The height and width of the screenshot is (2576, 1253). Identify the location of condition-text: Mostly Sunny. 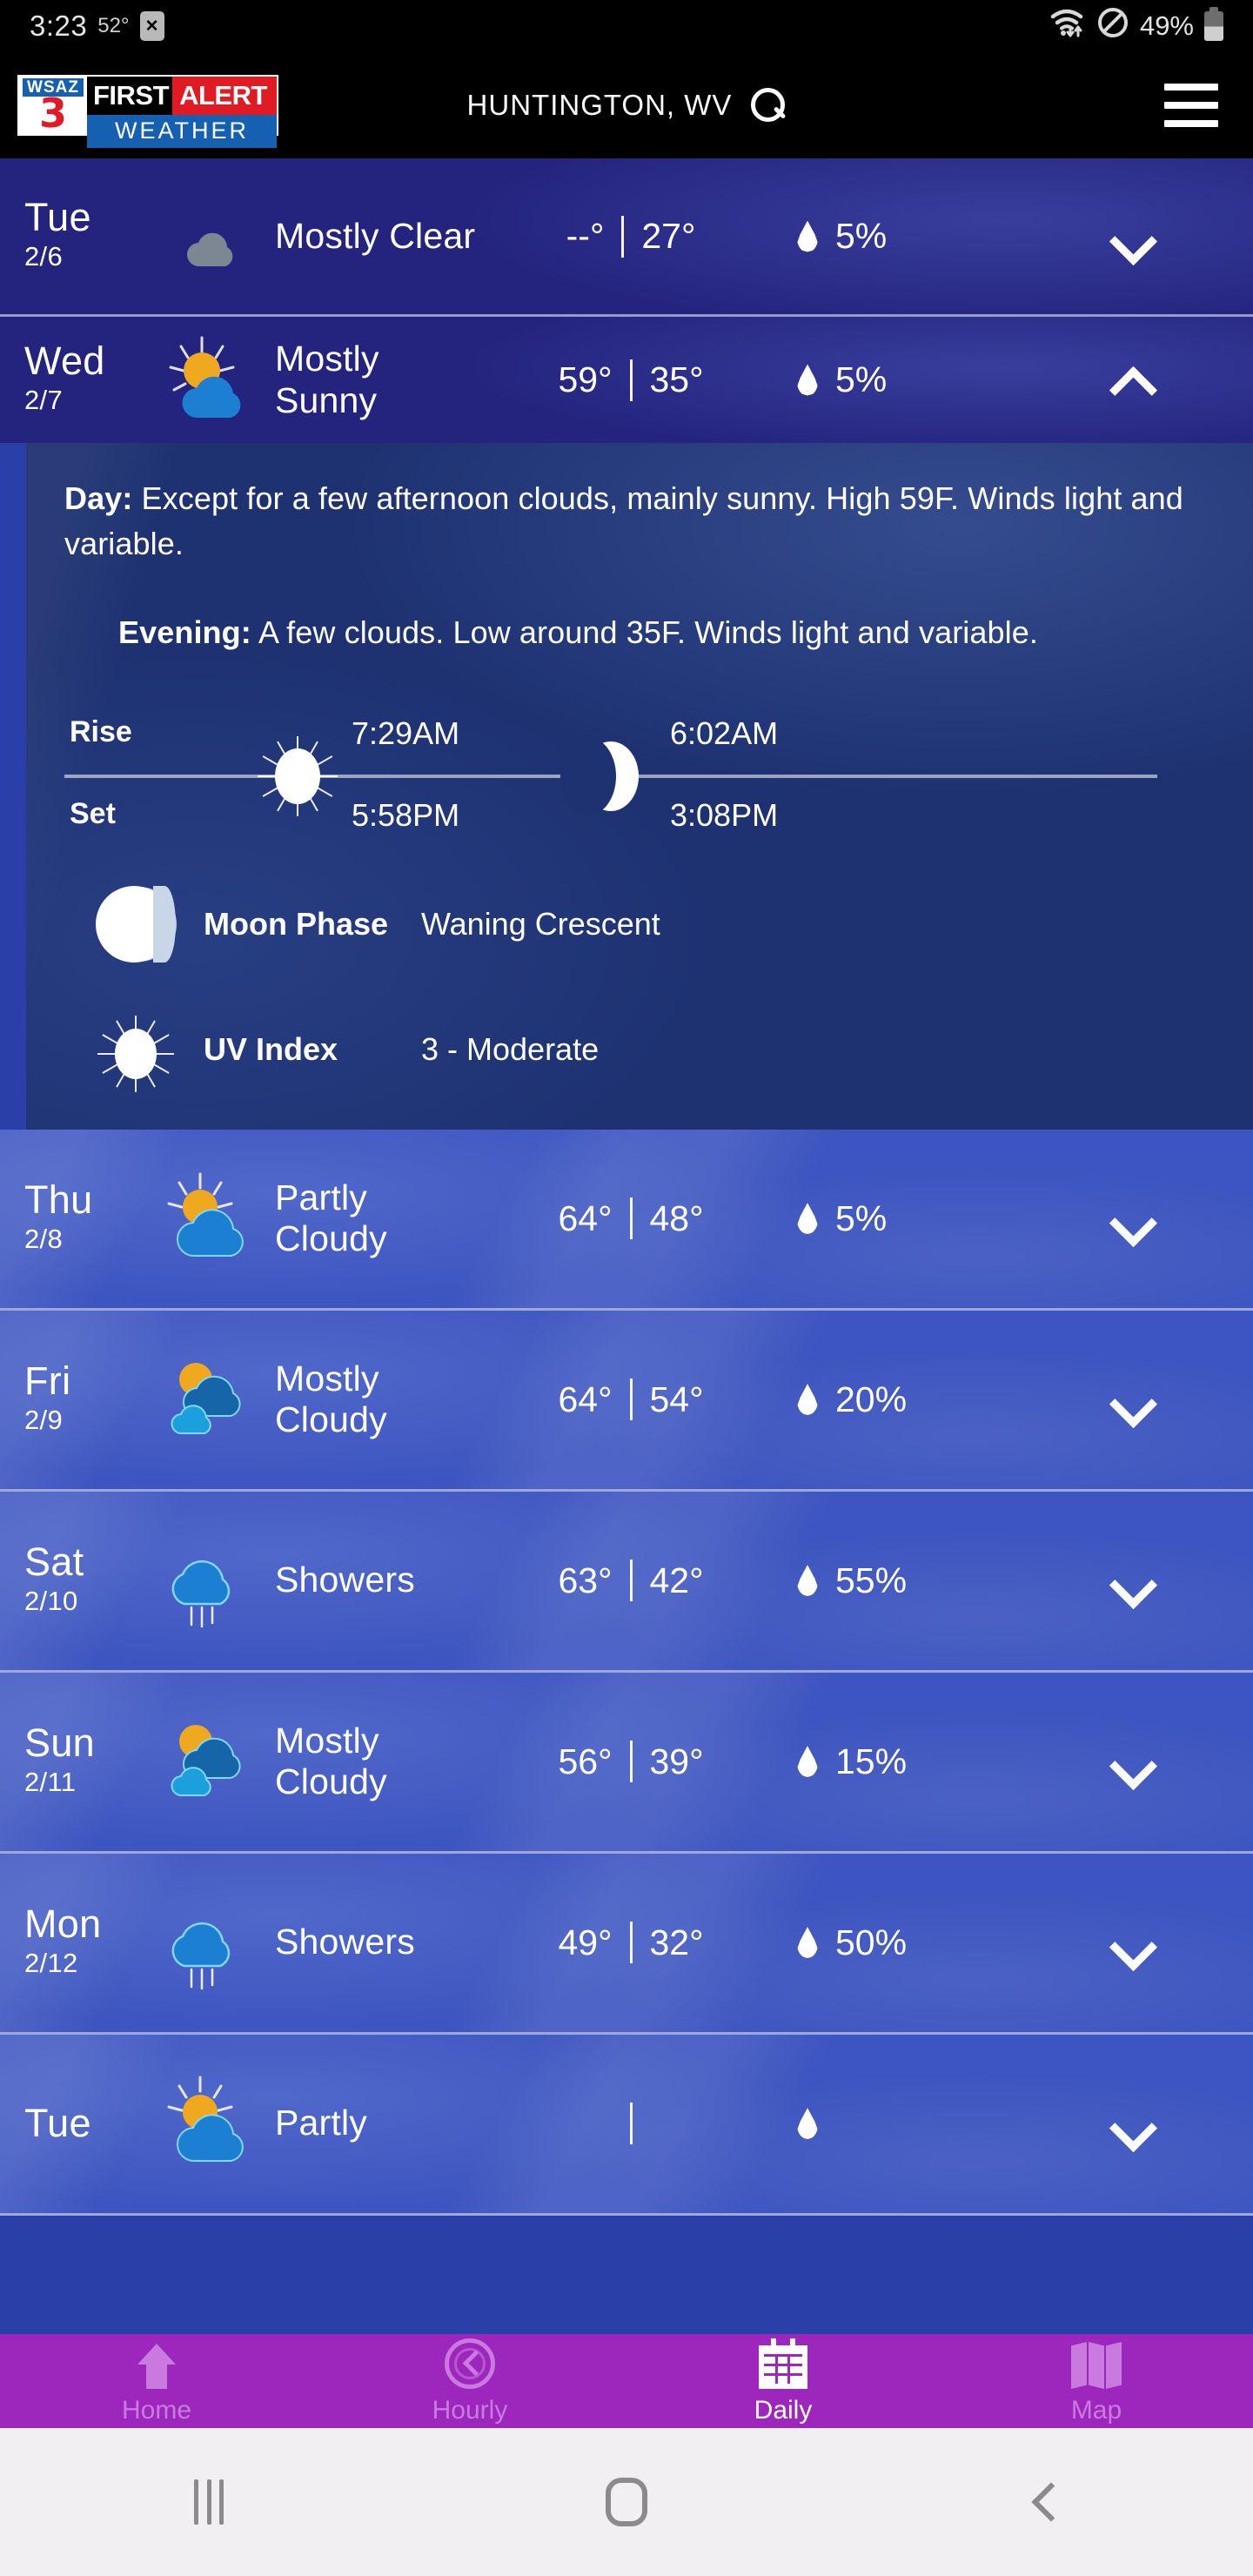
(327, 379).